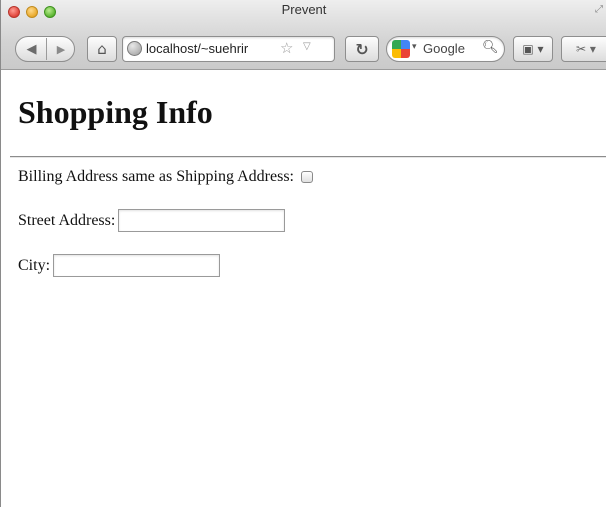 The image size is (606, 507). I want to click on street-address-row: Street Address:, so click(152, 220).